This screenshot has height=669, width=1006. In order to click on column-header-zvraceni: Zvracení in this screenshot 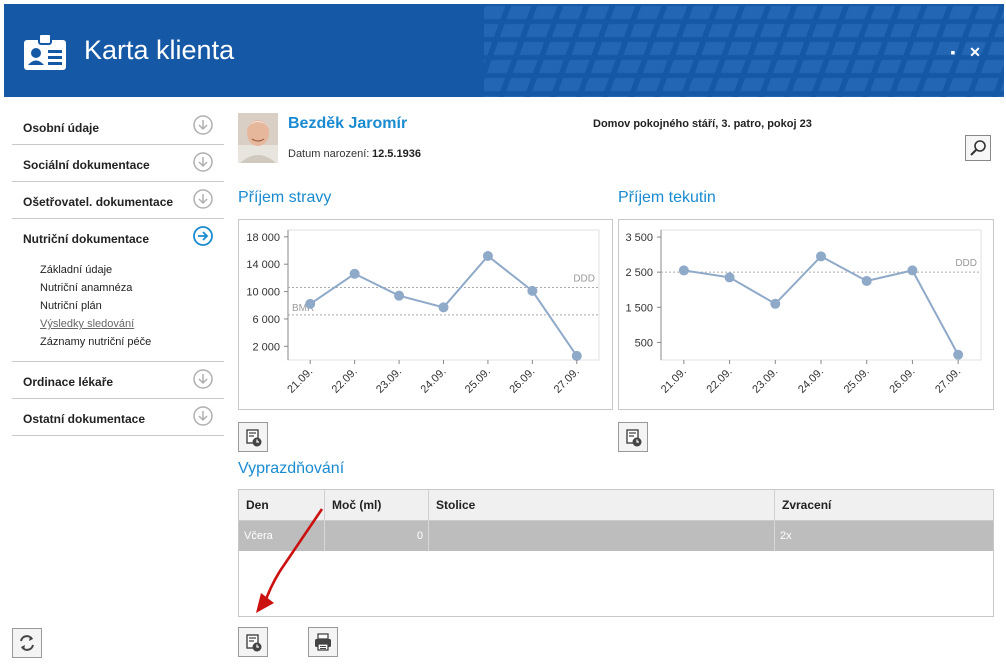, I will do `click(884, 505)`.